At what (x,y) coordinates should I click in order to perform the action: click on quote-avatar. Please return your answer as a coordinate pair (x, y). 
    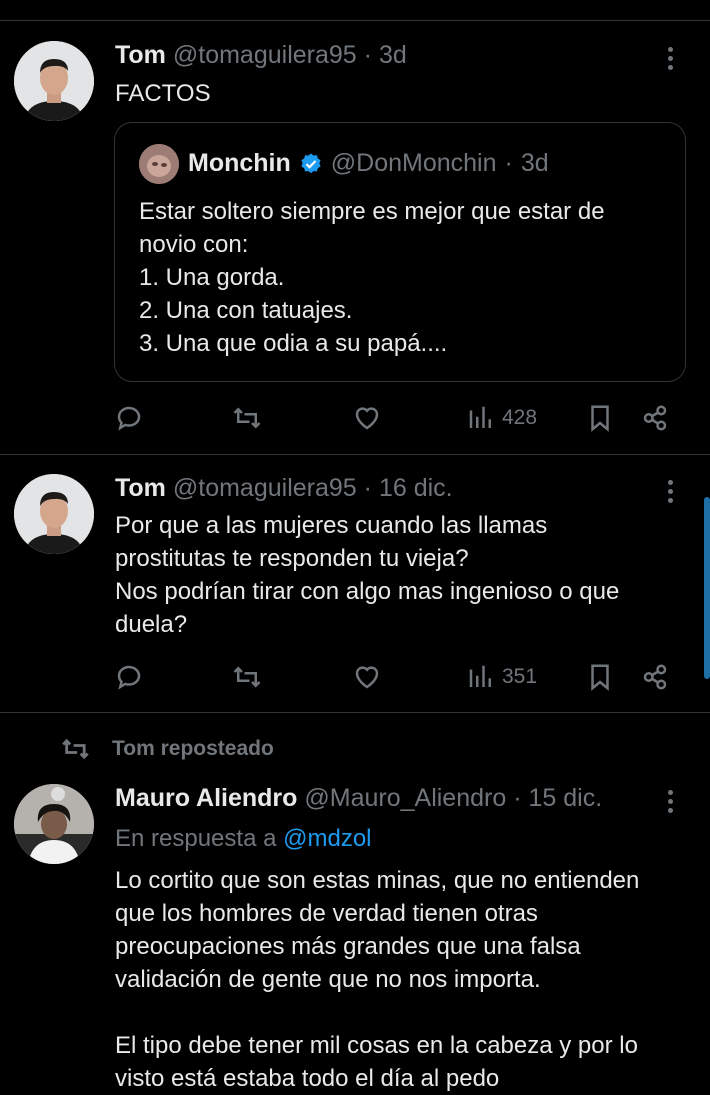
    Looking at the image, I should click on (159, 164).